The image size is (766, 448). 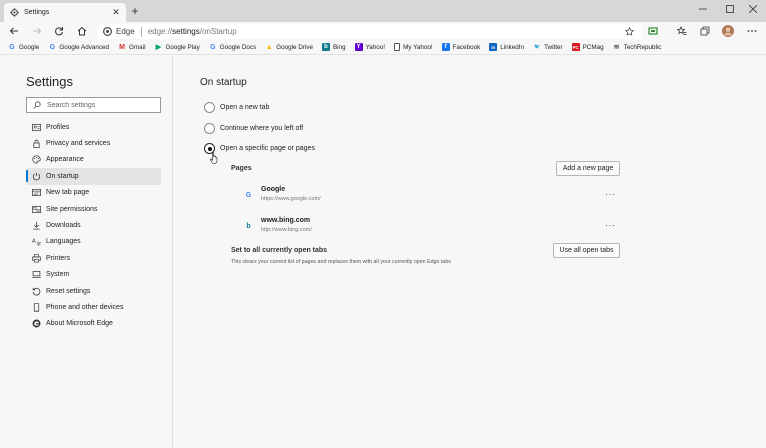 I want to click on sidebar-item-reset-settings: Reset settings, so click(x=93, y=291).